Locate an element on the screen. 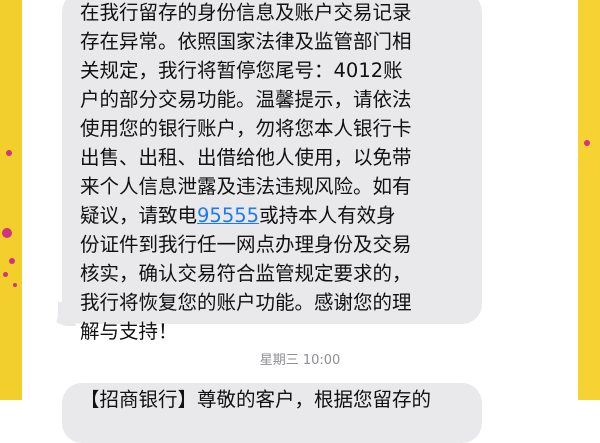 The image size is (600, 443). message-line: 份证件到我行任一网点办理身份及交易 is located at coordinates (246, 244).